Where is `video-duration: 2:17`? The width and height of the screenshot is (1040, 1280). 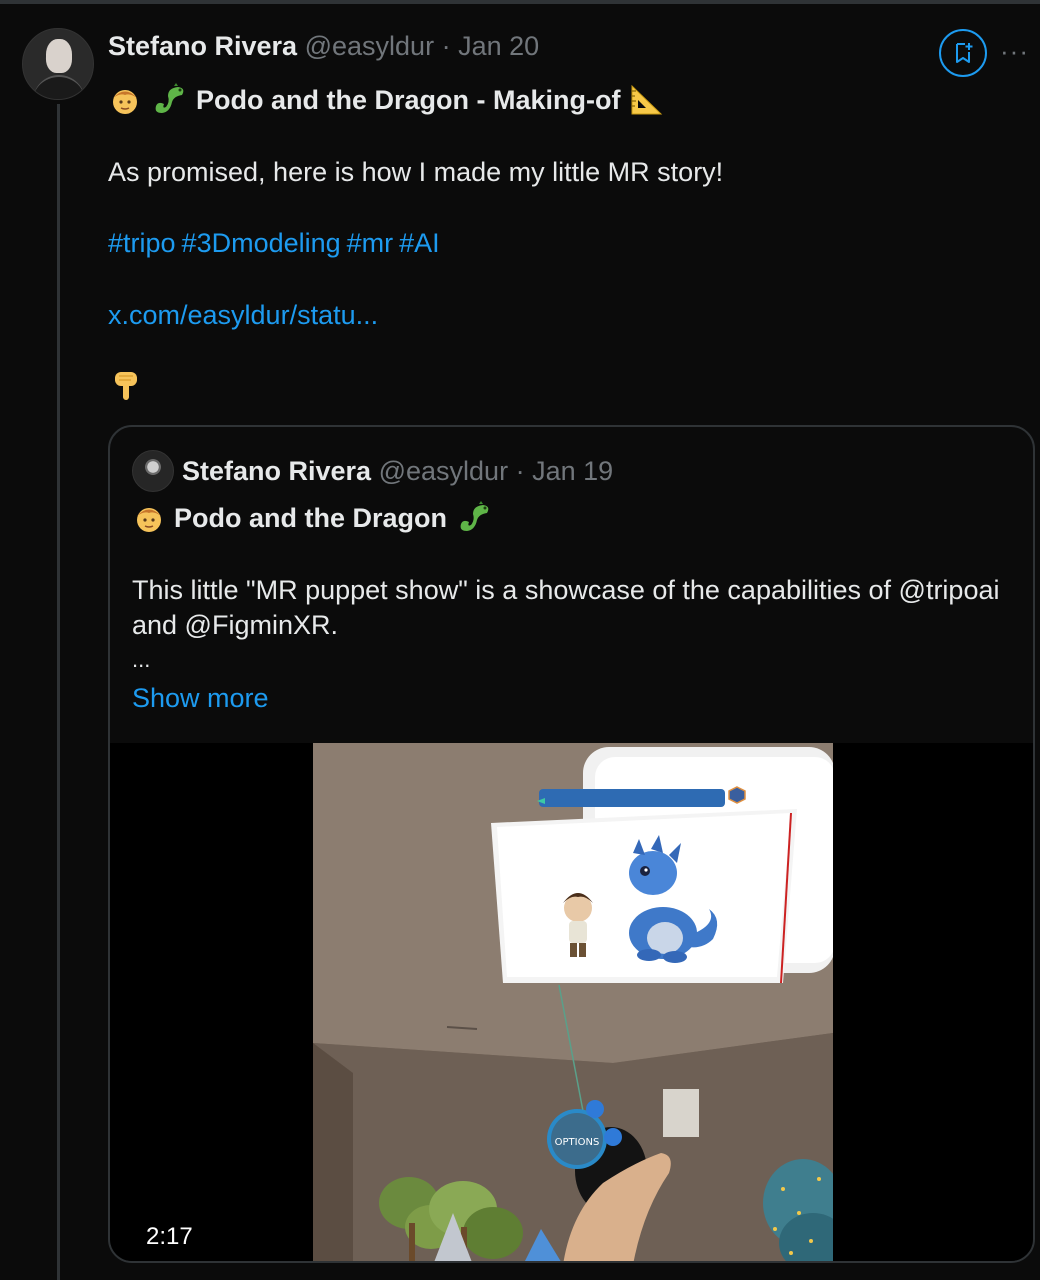
video-duration: 2:17 is located at coordinates (169, 1236).